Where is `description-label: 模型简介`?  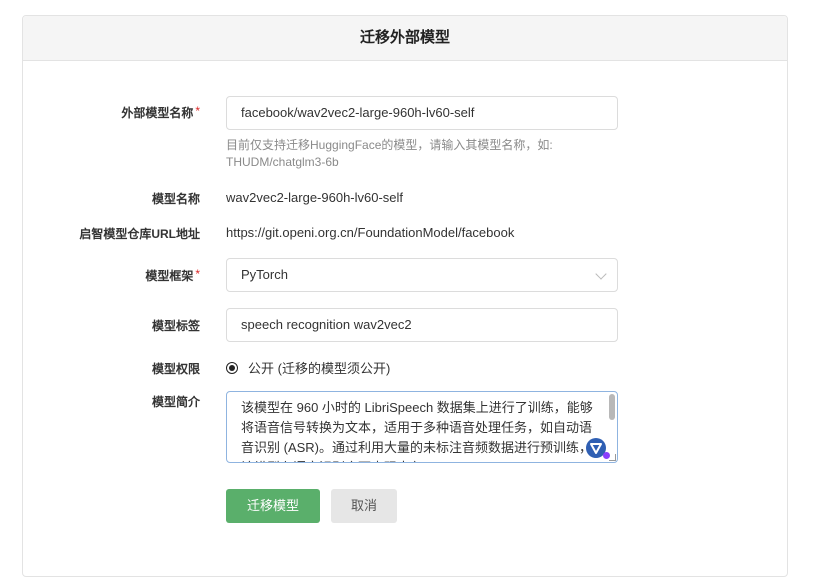
description-label: 模型简介 is located at coordinates (175, 402).